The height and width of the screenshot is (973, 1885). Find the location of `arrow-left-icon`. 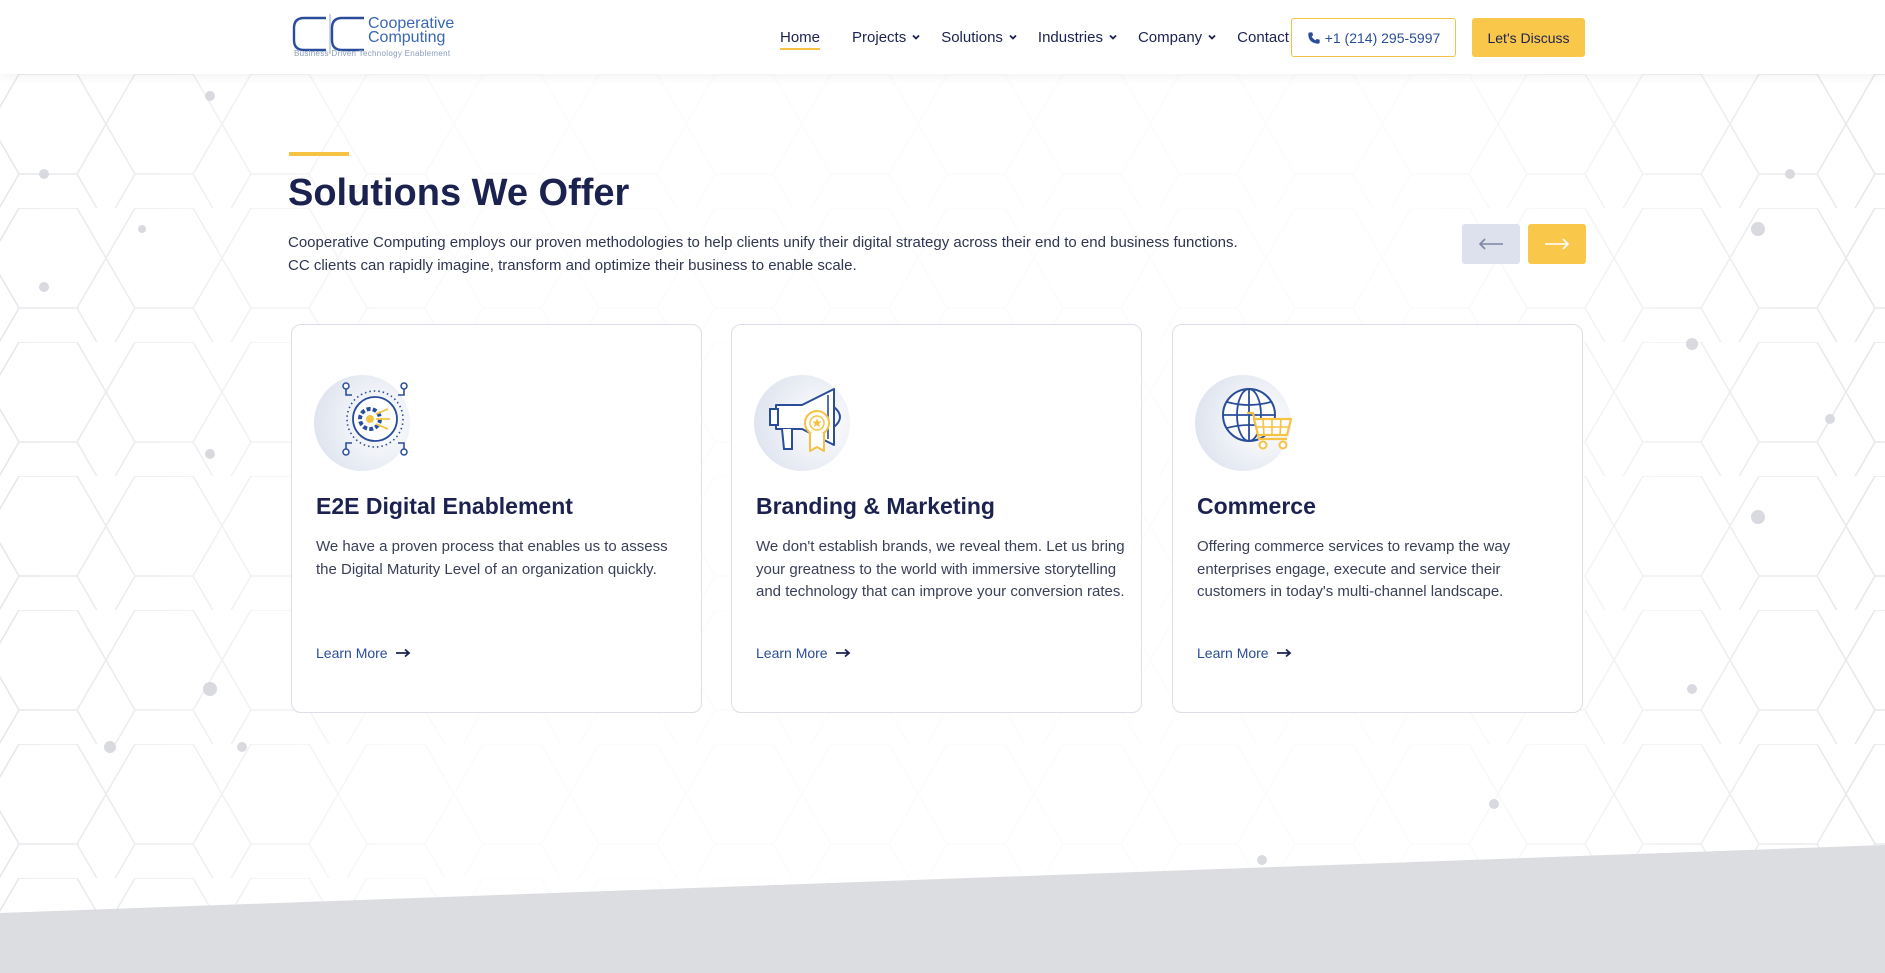

arrow-left-icon is located at coordinates (1490, 244).